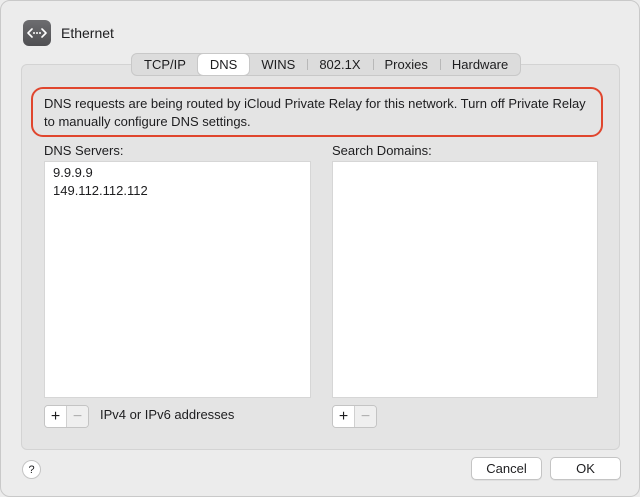 Image resolution: width=640 pixels, height=497 pixels. I want to click on dns-servers-hint: IPv4 or IPv6 addresses, so click(167, 414).